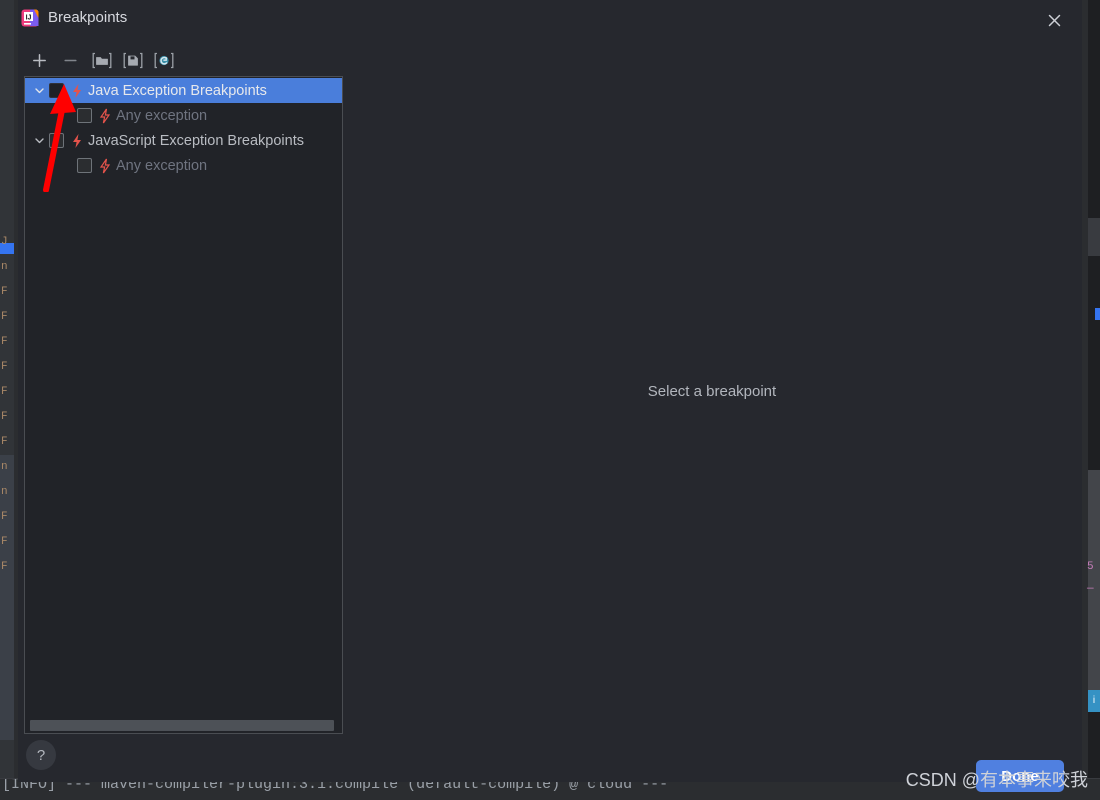 The image size is (1100, 800). Describe the element at coordinates (1094, 237) in the screenshot. I see `background-right-tab` at that location.